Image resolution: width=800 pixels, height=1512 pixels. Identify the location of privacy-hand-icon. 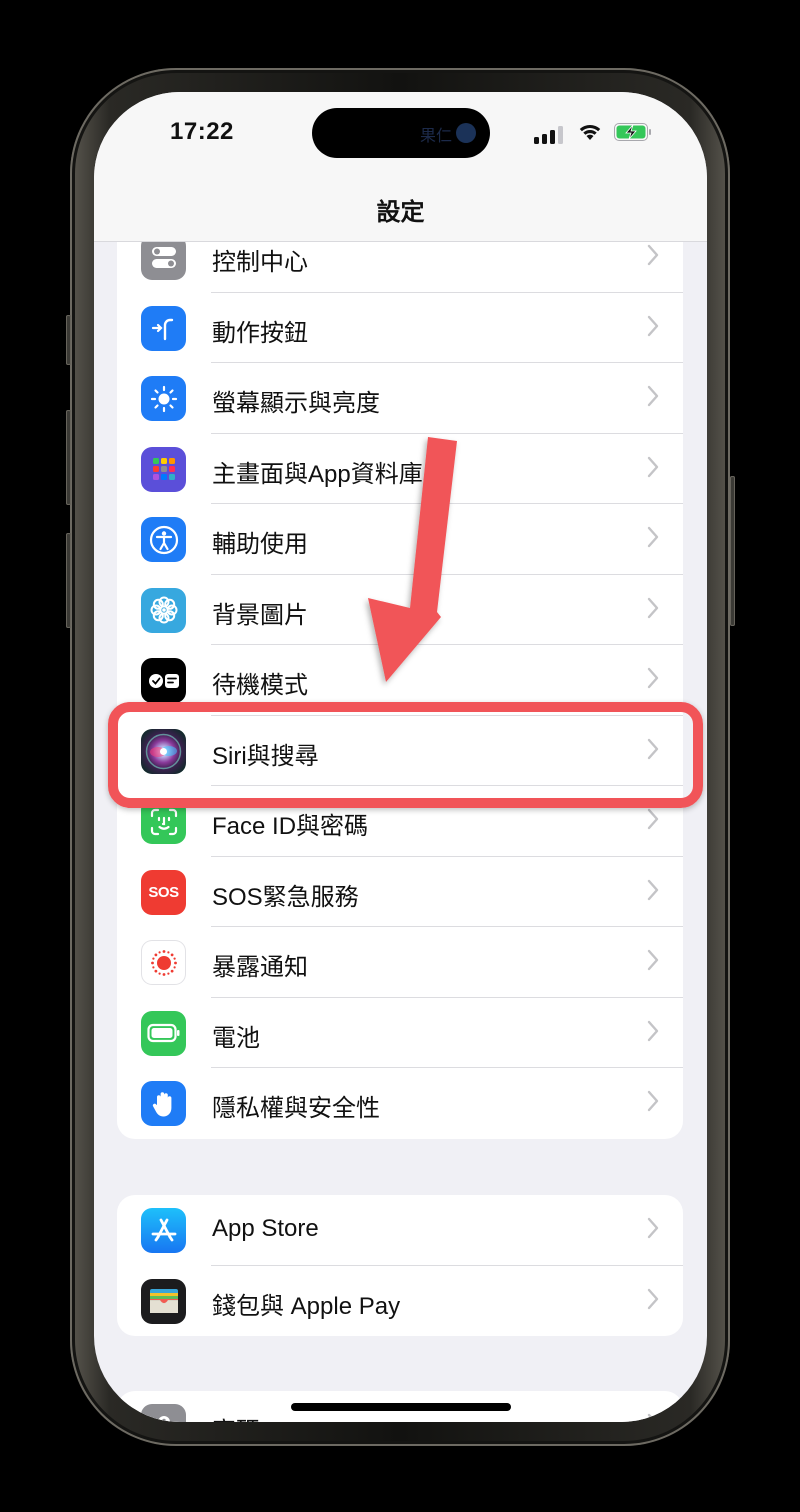
(163, 1103).